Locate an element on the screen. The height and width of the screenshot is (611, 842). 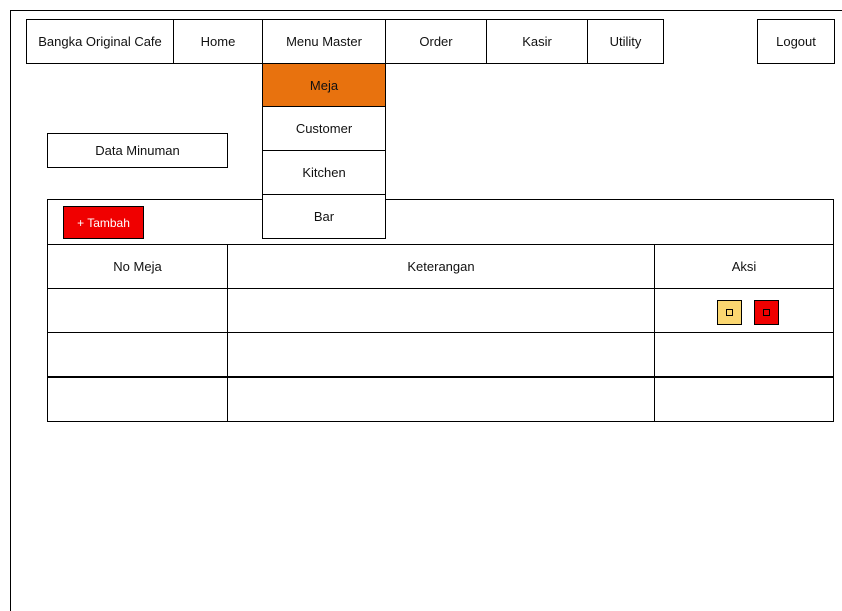
window-frame-left is located at coordinates (10, 310).